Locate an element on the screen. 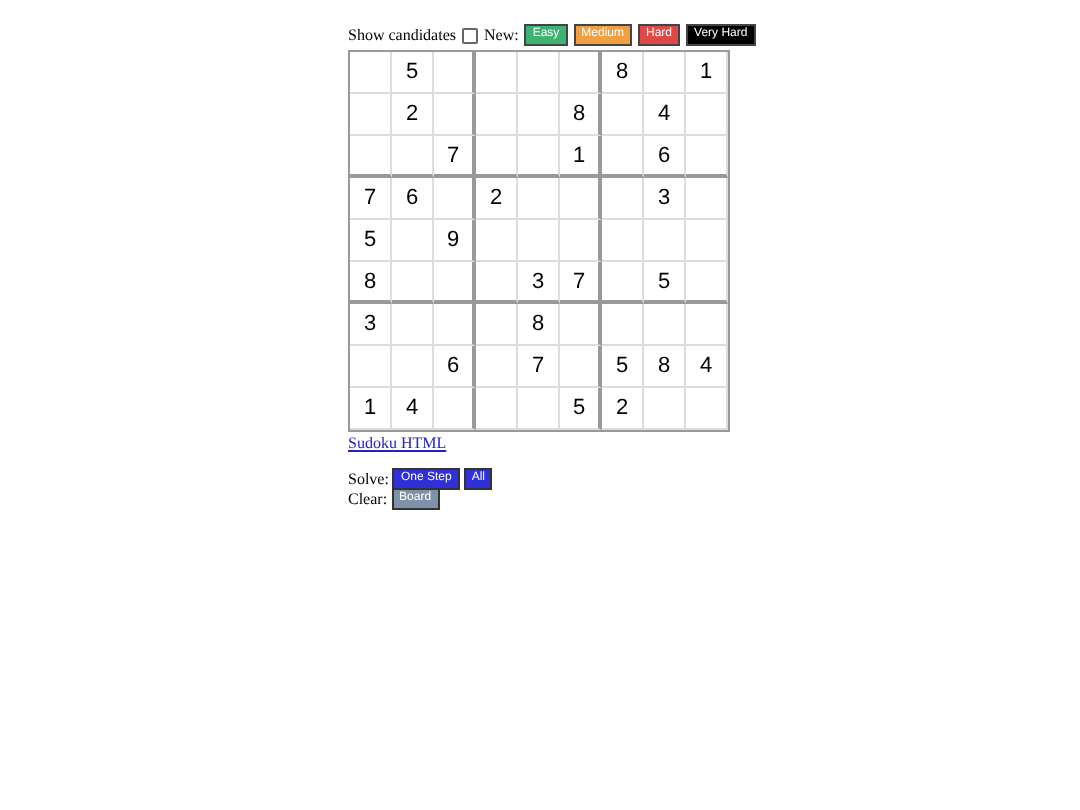 The image size is (1080, 810). show-candidates-label: Show candidates is located at coordinates (402, 35).